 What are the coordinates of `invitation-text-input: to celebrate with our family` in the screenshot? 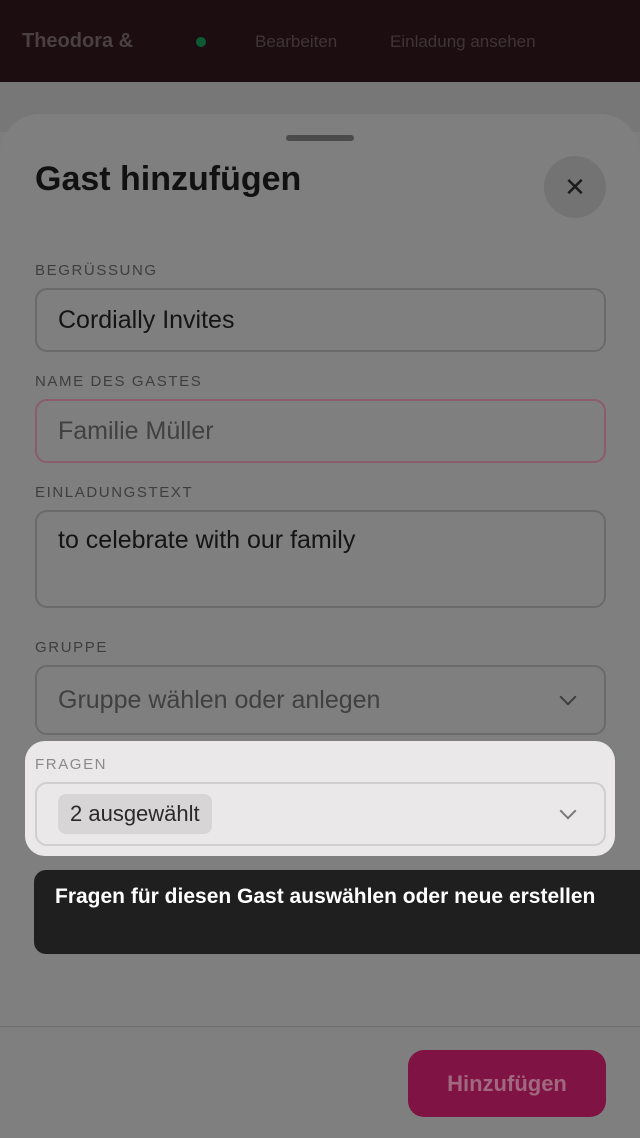 It's located at (320, 559).